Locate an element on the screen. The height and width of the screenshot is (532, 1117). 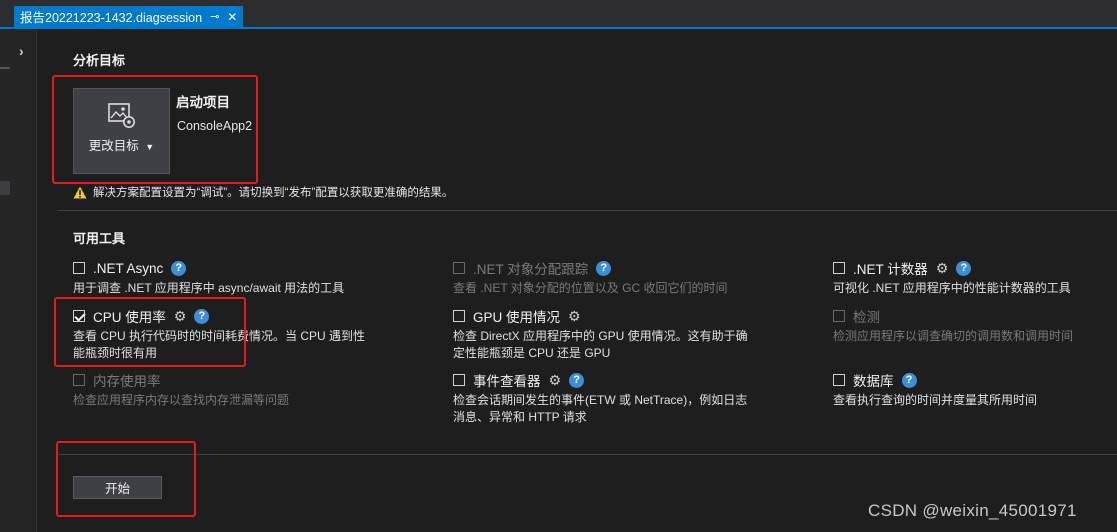
tool-name: .NET Async is located at coordinates (128, 268).